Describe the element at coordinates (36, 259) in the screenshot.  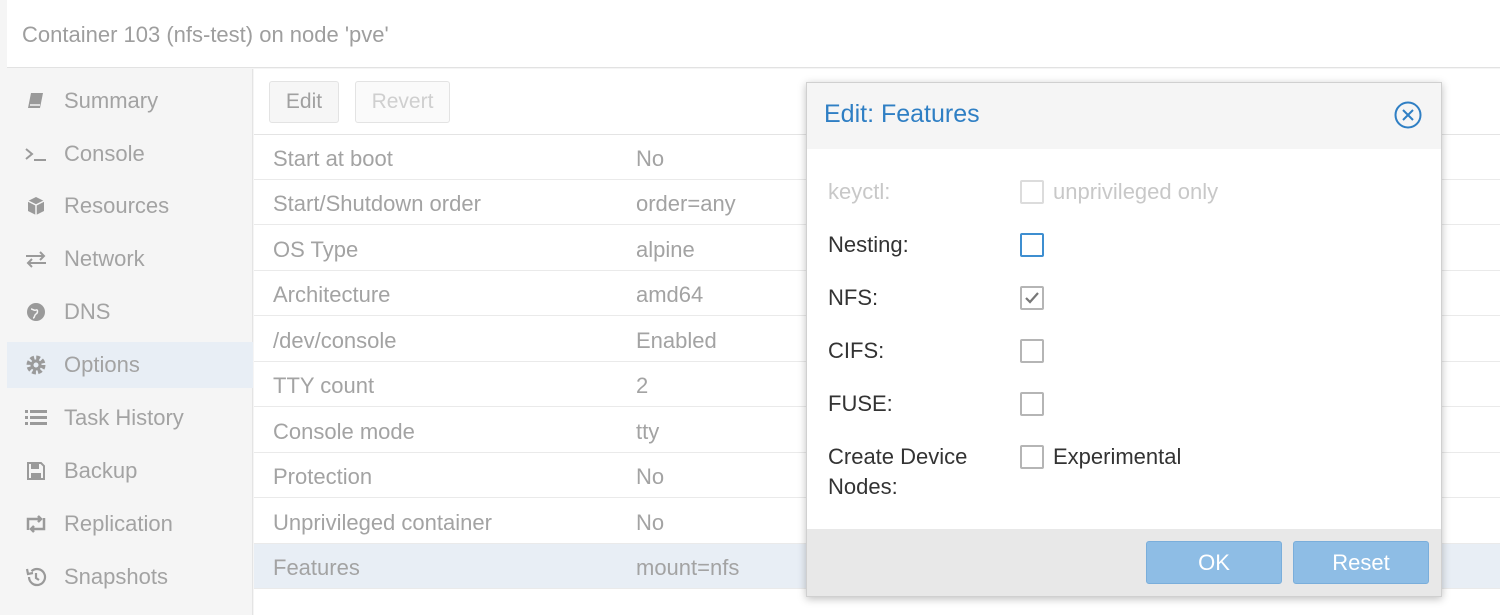
I see `exchange-icon` at that location.